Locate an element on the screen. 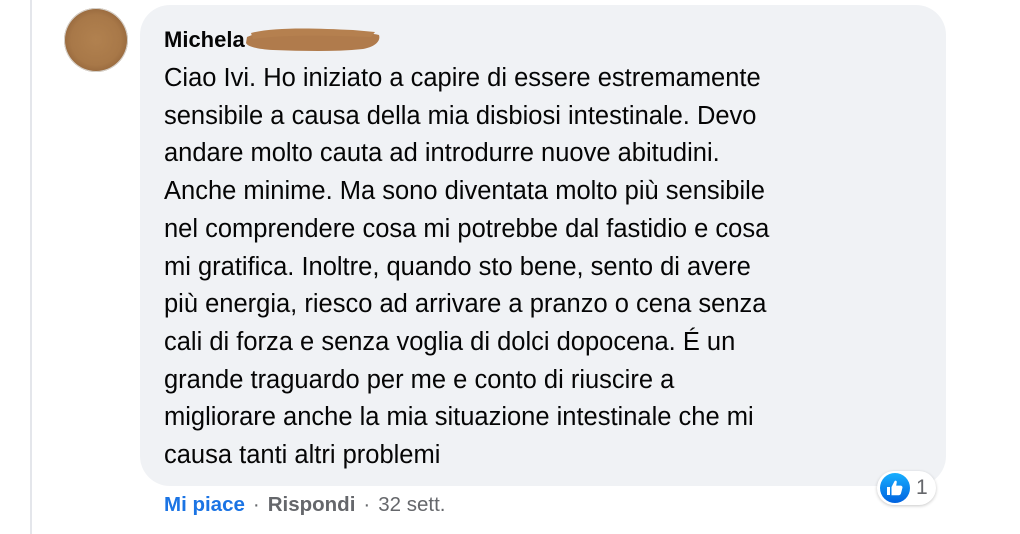 The height and width of the screenshot is (534, 1020). reaction-count: 1 is located at coordinates (922, 487).